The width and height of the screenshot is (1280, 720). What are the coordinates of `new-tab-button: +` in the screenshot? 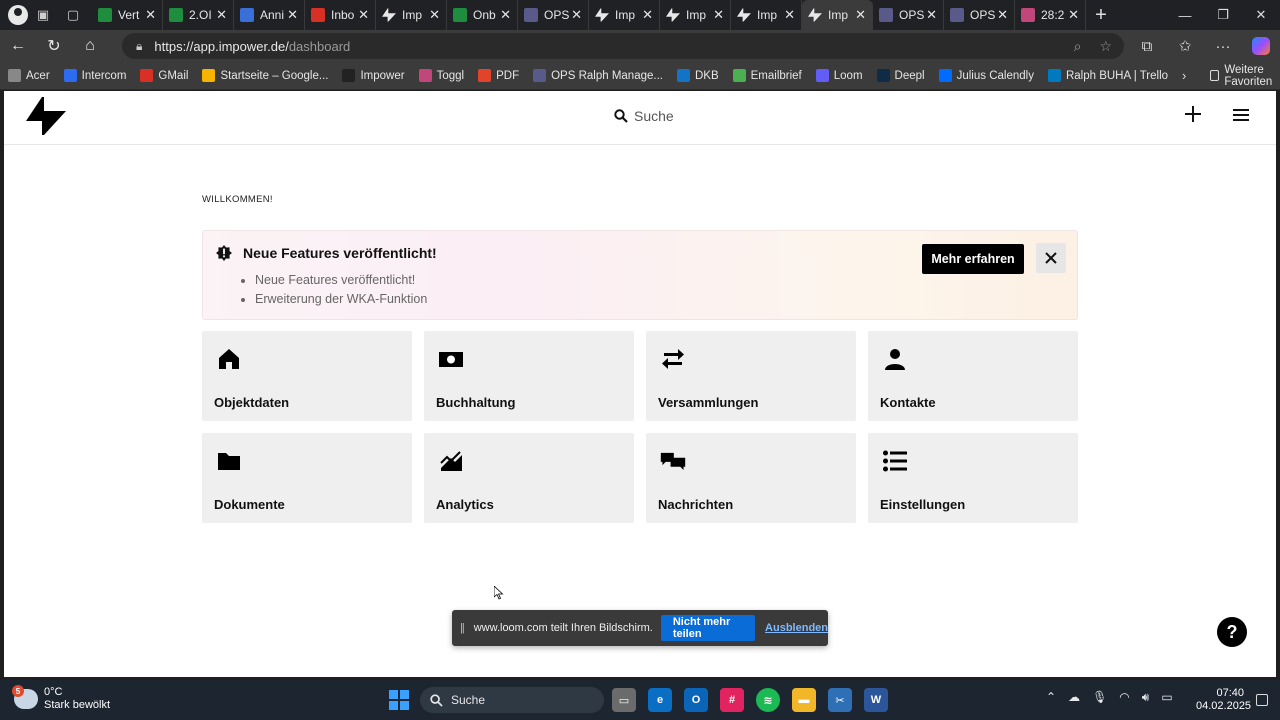 It's located at (1101, 15).